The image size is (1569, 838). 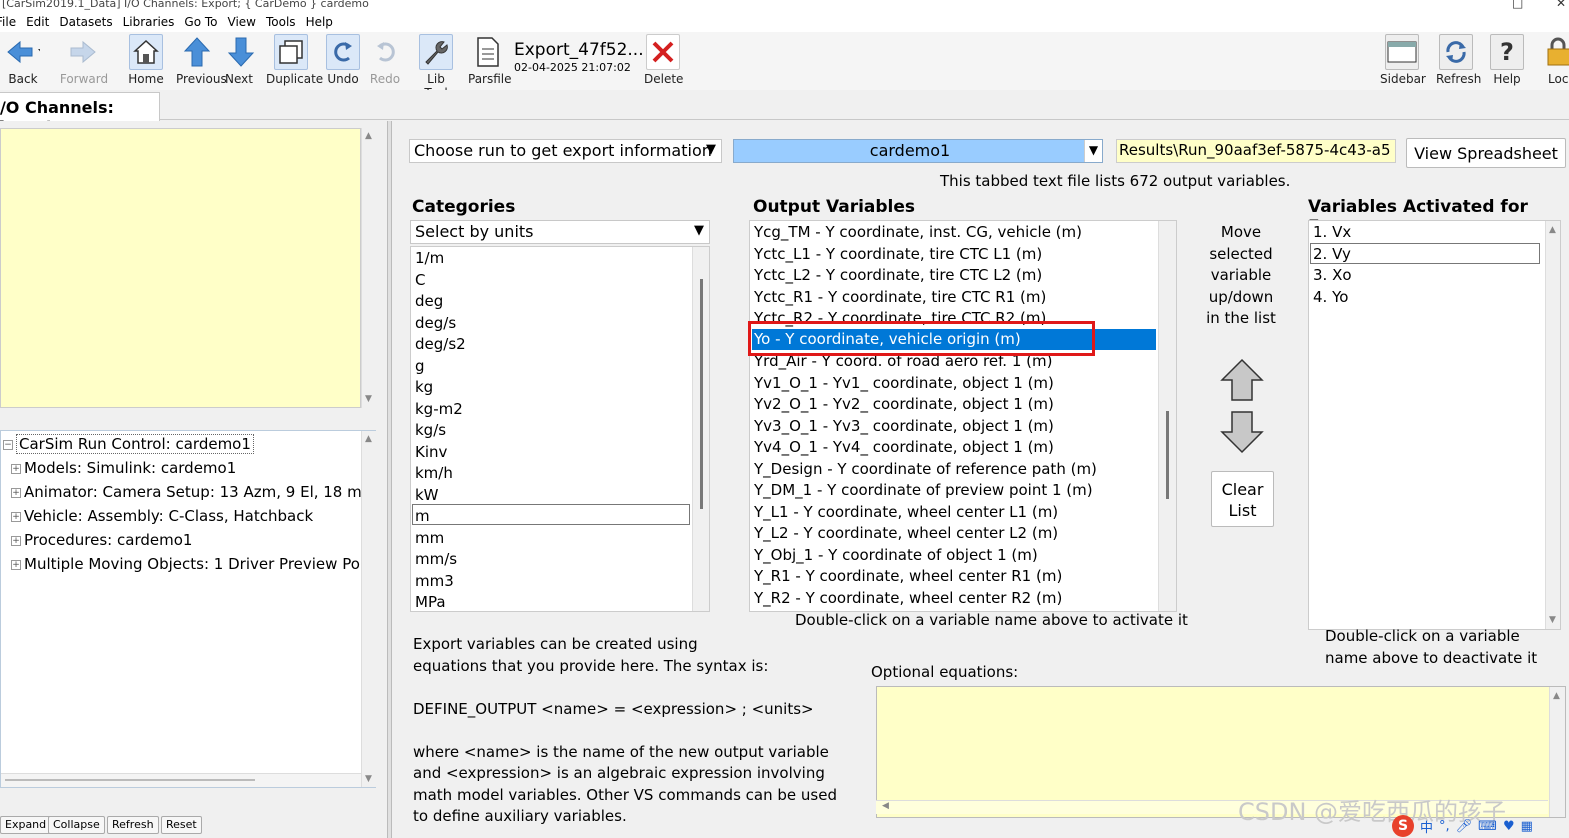 I want to click on notes-scrollbar: ▲ ▼, so click(x=369, y=268).